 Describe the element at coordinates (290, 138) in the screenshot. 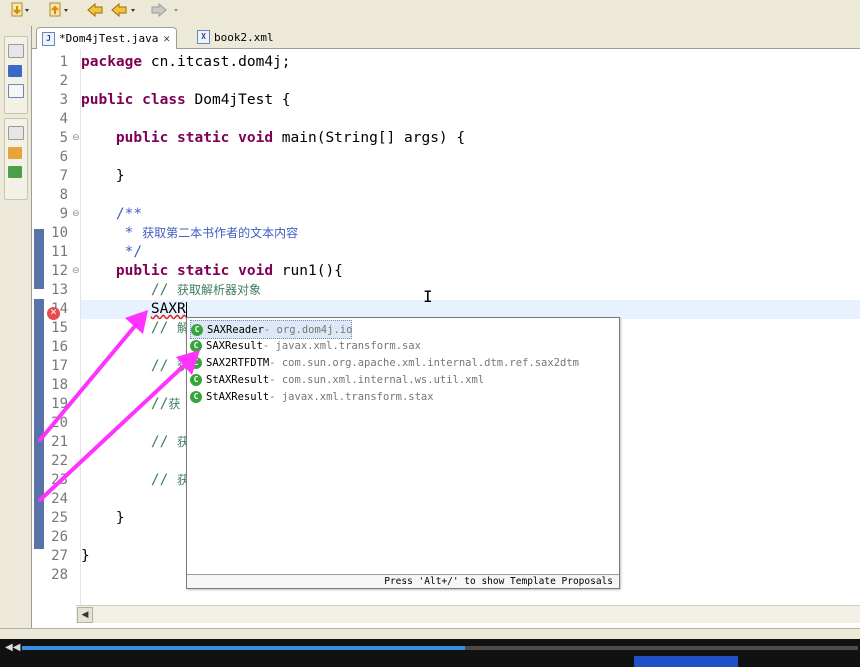

I see `code-line: public static void main(String[] args) {` at that location.